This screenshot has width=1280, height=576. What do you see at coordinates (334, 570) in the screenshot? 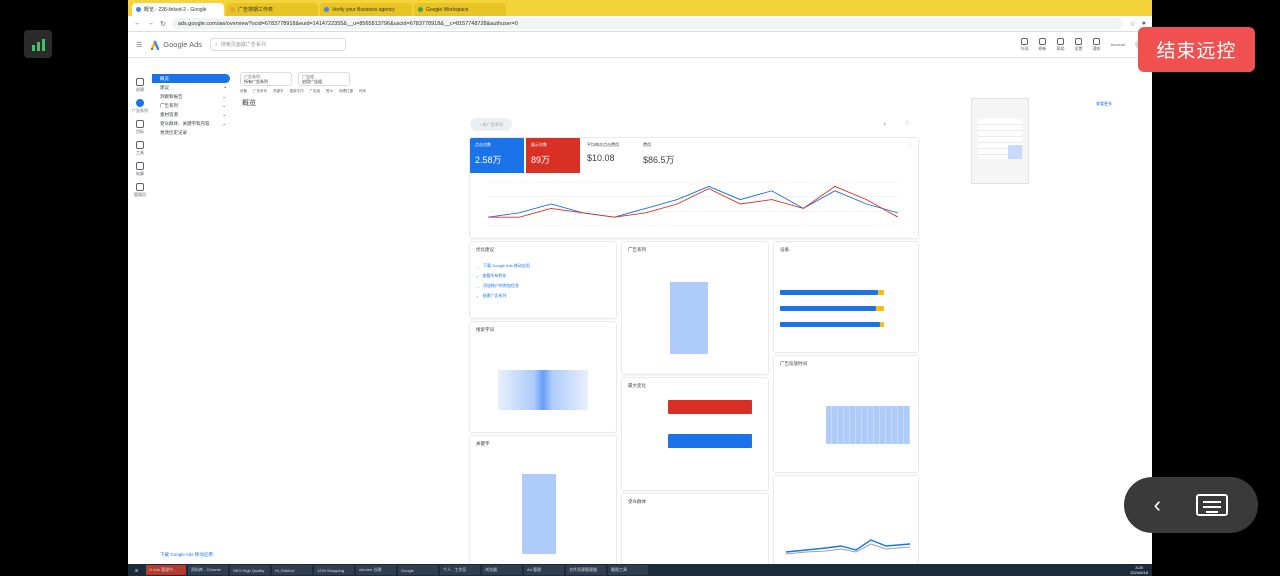
I see `taskbar-item: 1234 Shopping` at bounding box center [334, 570].